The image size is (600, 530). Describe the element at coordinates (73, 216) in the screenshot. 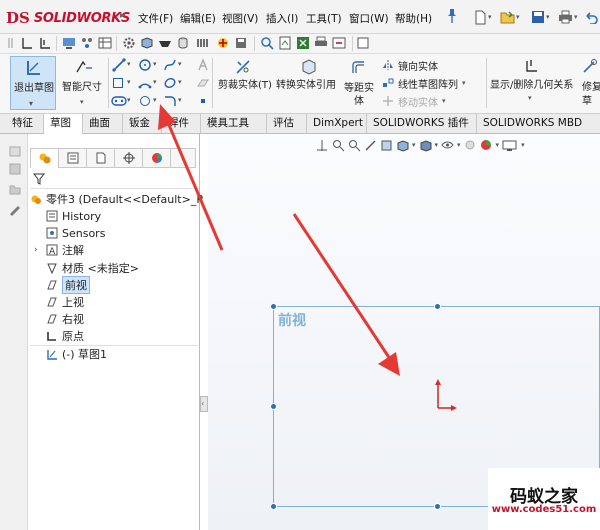

I see `tree-item-history: History` at that location.